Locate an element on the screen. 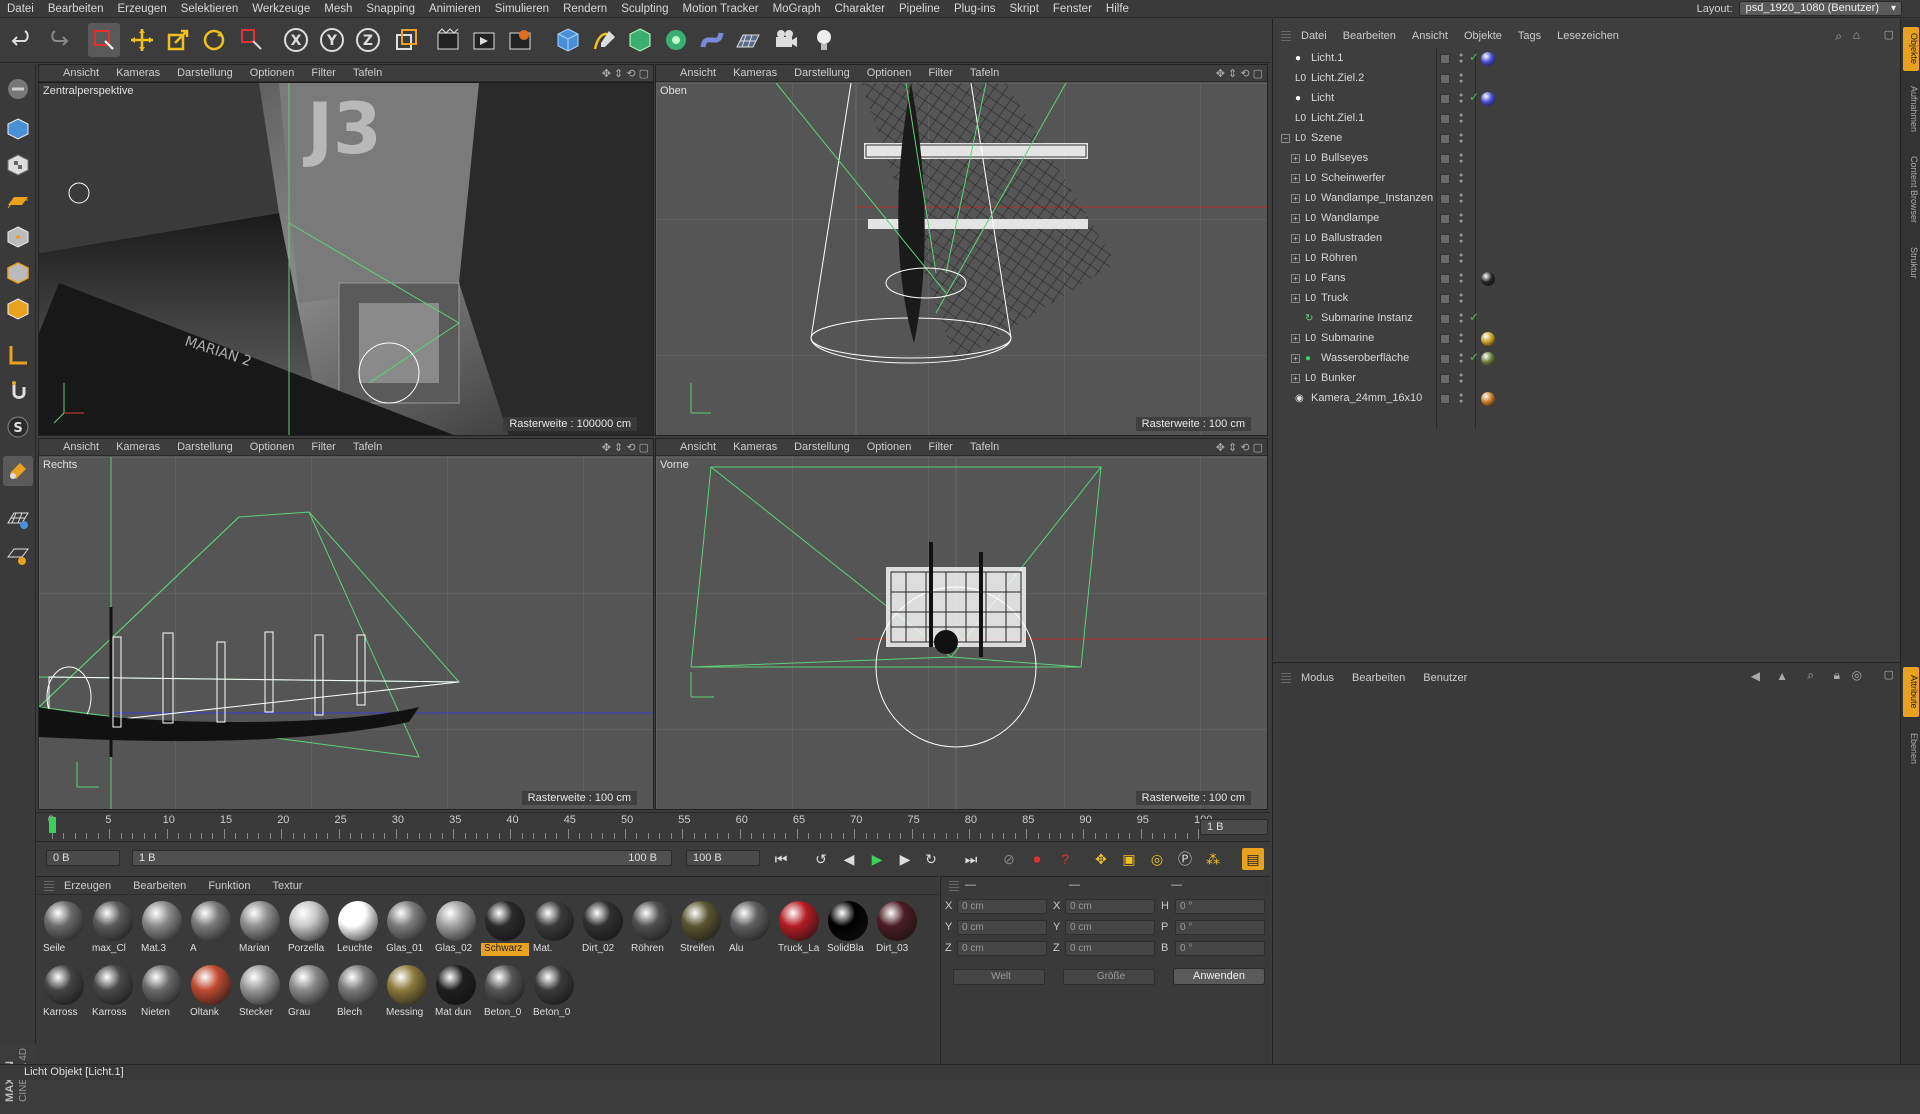 This screenshot has width=1920, height=1114. render-settings-icon is located at coordinates (520, 40).